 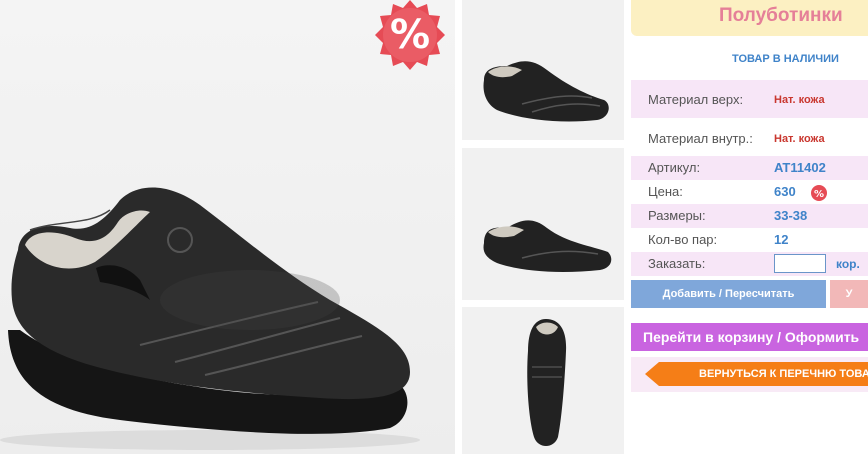 What do you see at coordinates (749, 192) in the screenshot?
I see `row-price: Цена: 630` at bounding box center [749, 192].